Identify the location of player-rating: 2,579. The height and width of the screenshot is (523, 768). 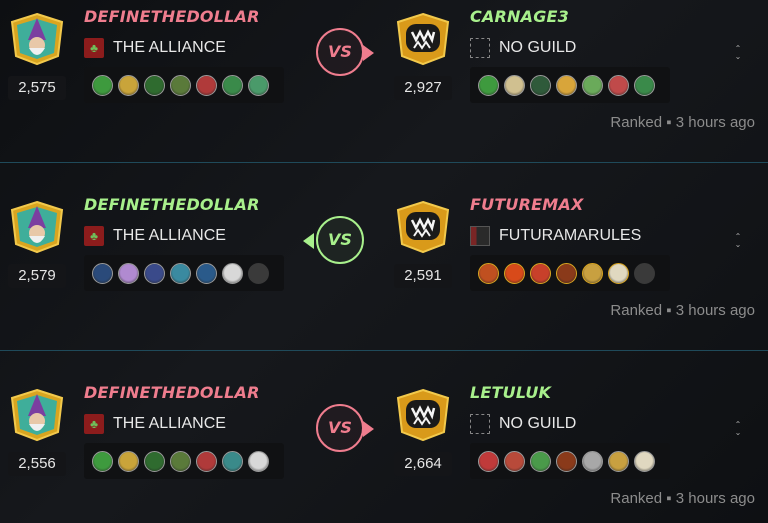
(37, 276).